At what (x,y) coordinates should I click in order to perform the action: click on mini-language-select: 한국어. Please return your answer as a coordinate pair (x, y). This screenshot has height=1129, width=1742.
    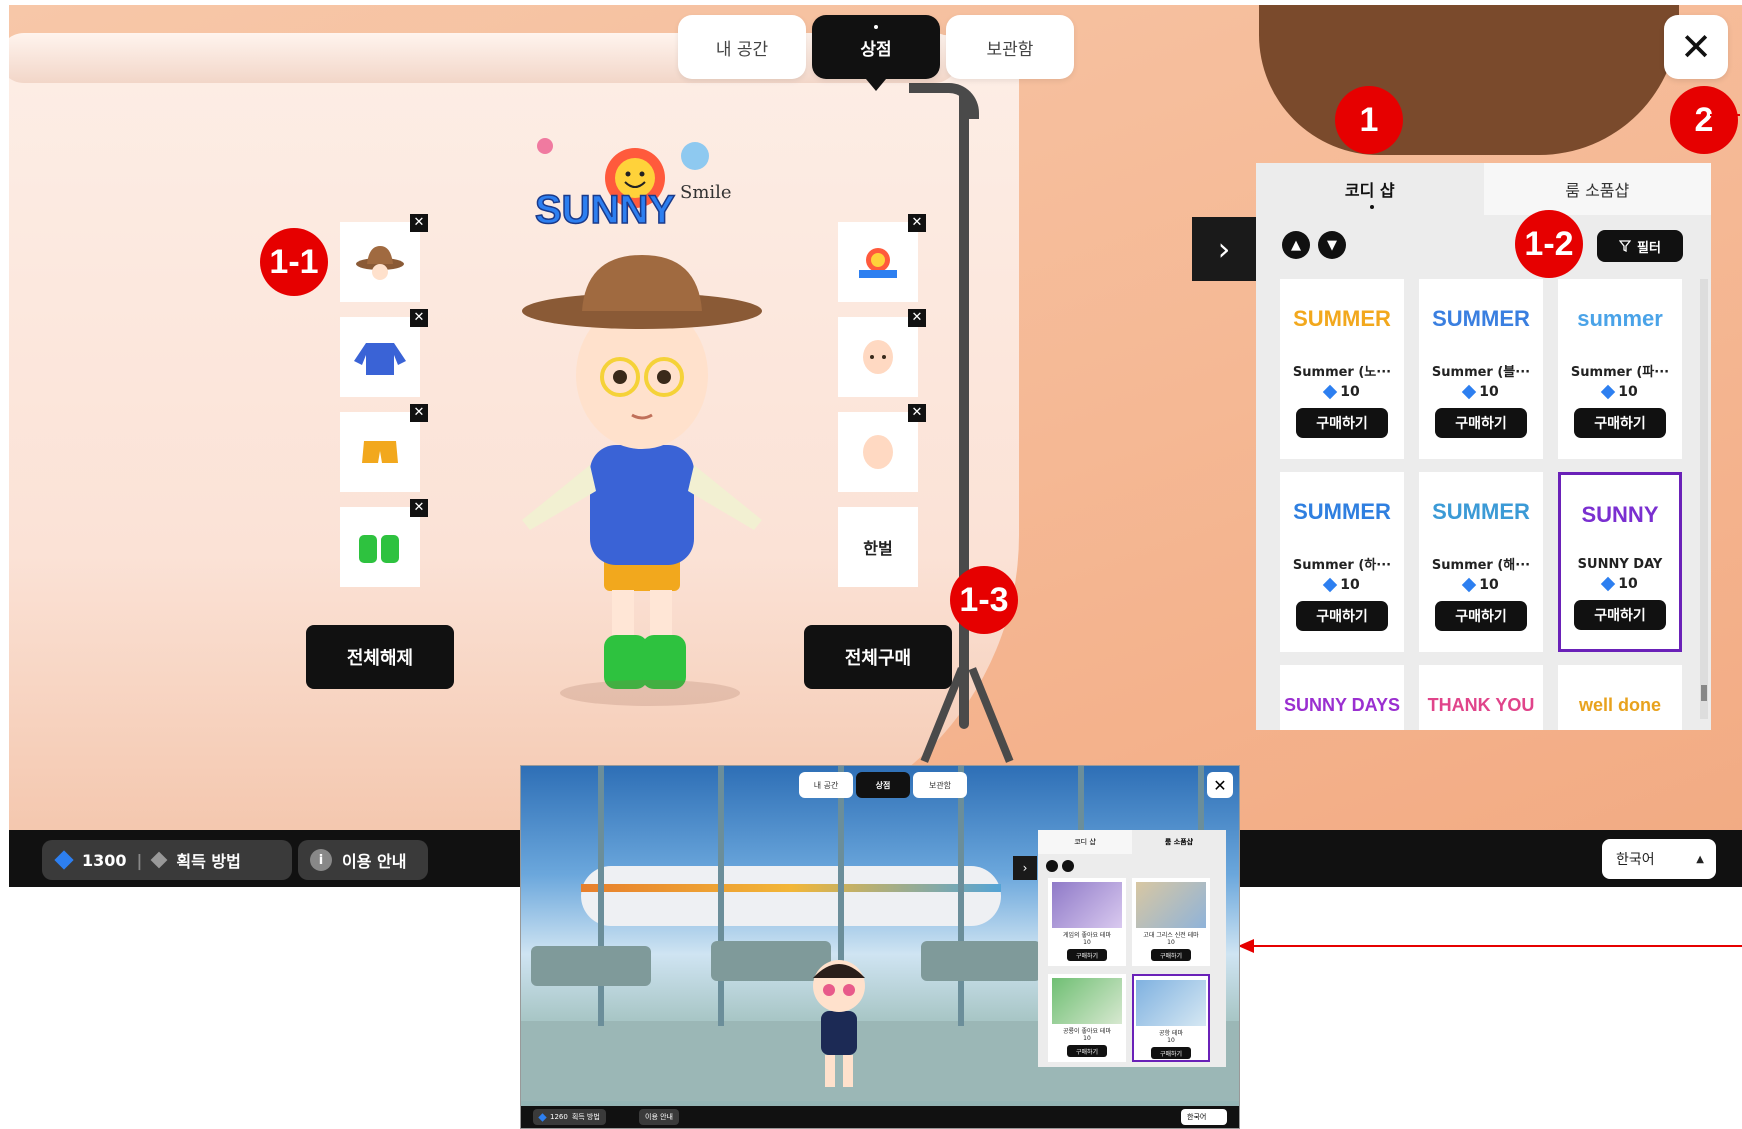
    Looking at the image, I should click on (1204, 1117).